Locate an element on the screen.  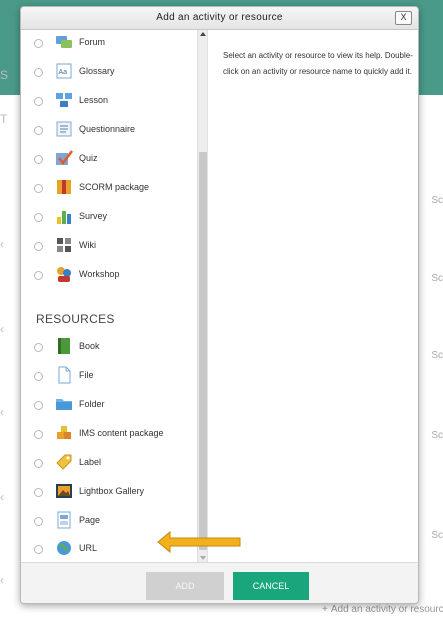
file-icon is located at coordinates (64, 375).